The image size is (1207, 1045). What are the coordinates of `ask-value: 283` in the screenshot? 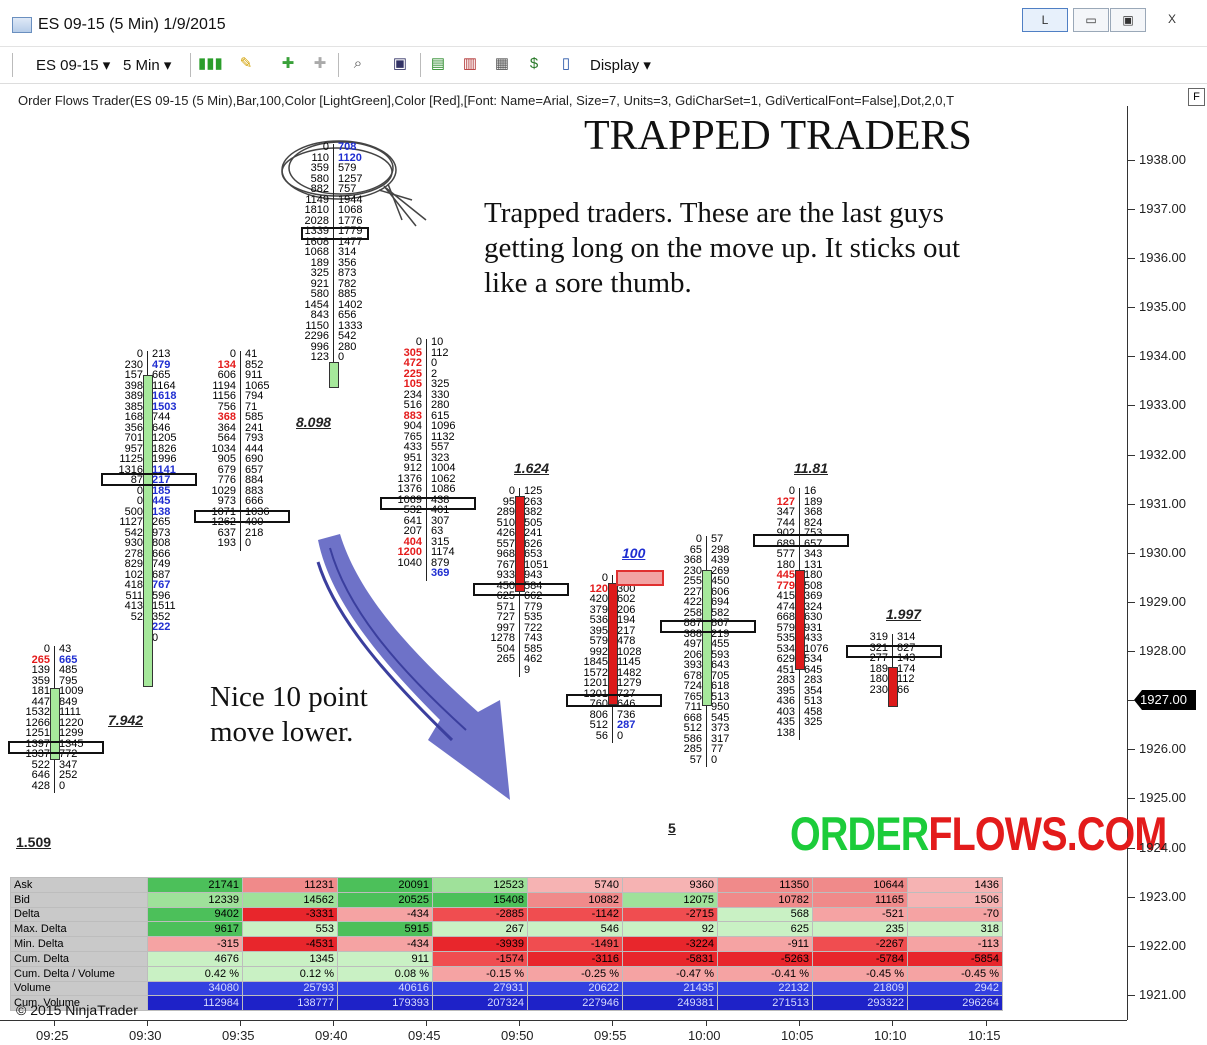 It's located at (813, 680).